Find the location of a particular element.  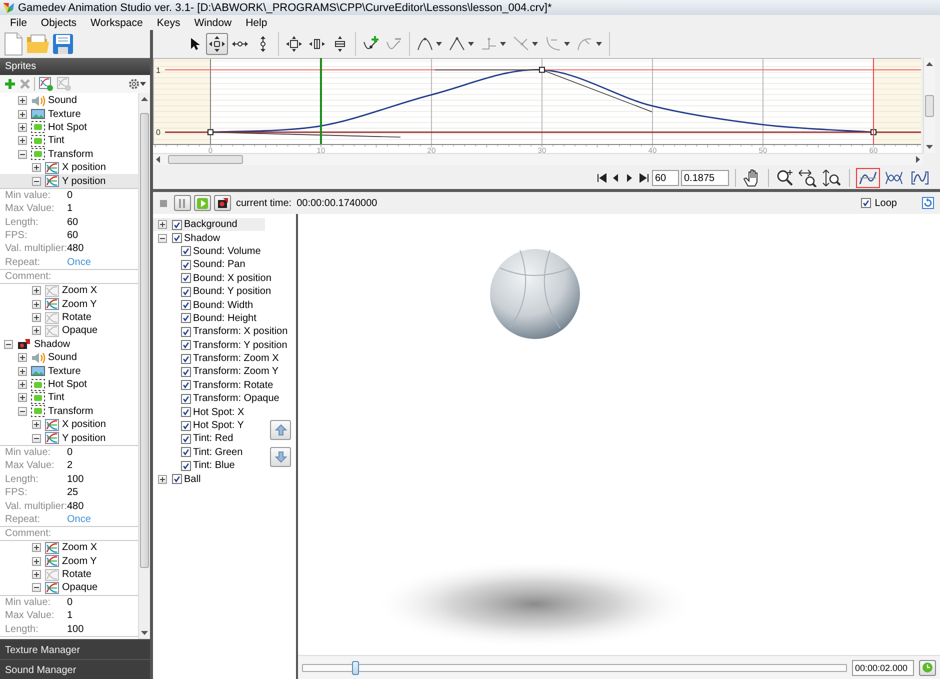

record-button is located at coordinates (222, 203).